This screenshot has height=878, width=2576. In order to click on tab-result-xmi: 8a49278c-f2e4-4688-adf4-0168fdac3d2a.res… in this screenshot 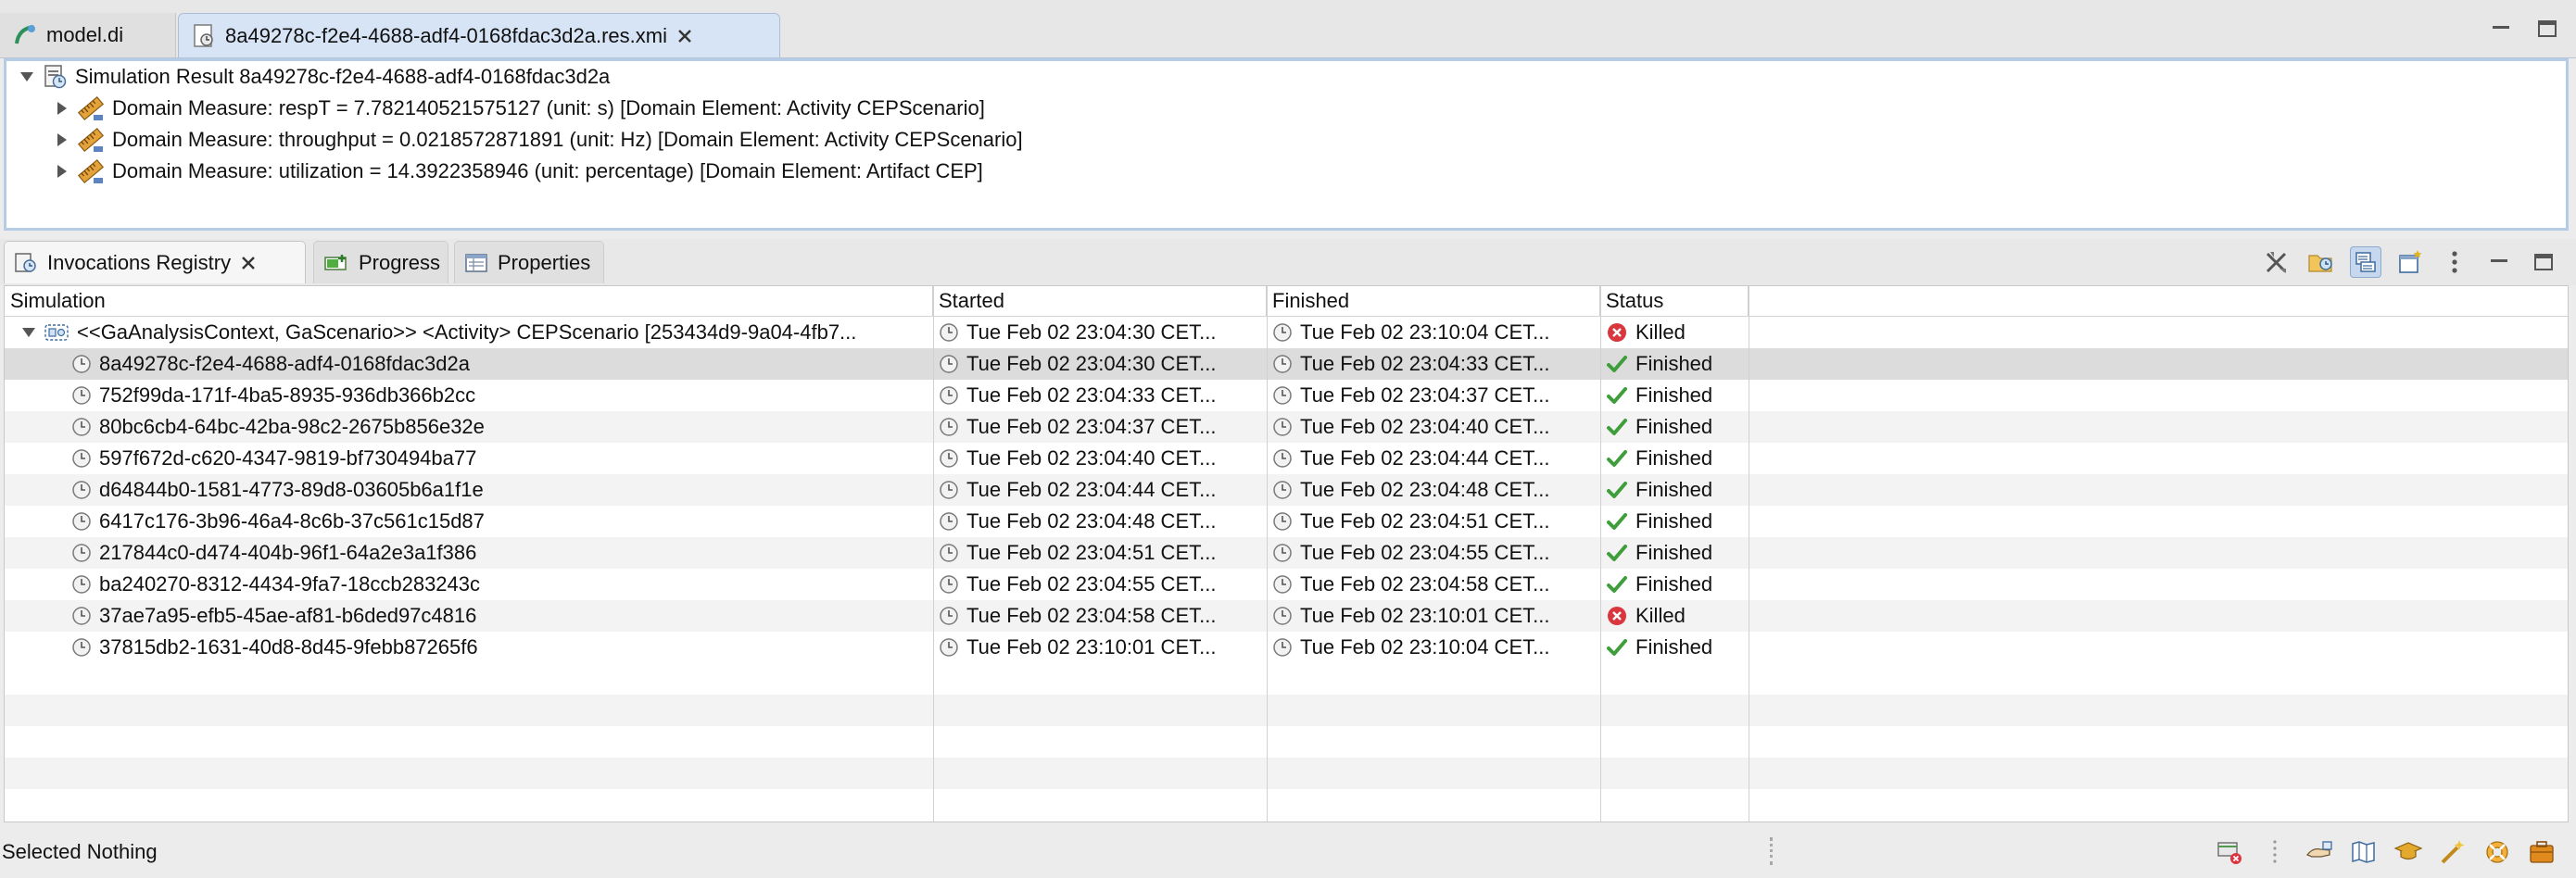, I will do `click(479, 35)`.